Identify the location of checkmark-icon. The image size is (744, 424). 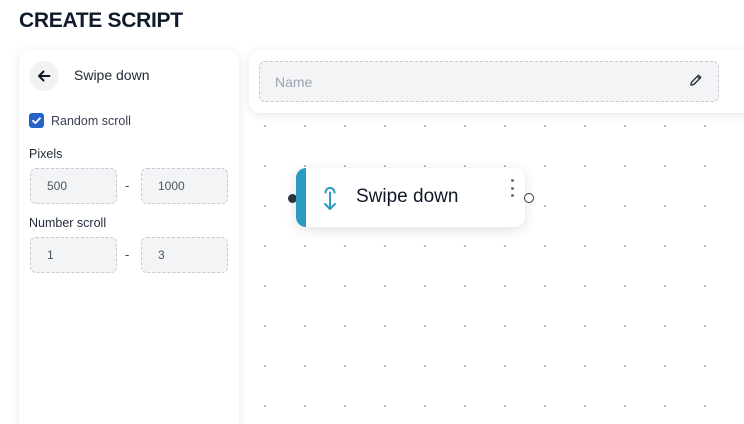
(36, 120).